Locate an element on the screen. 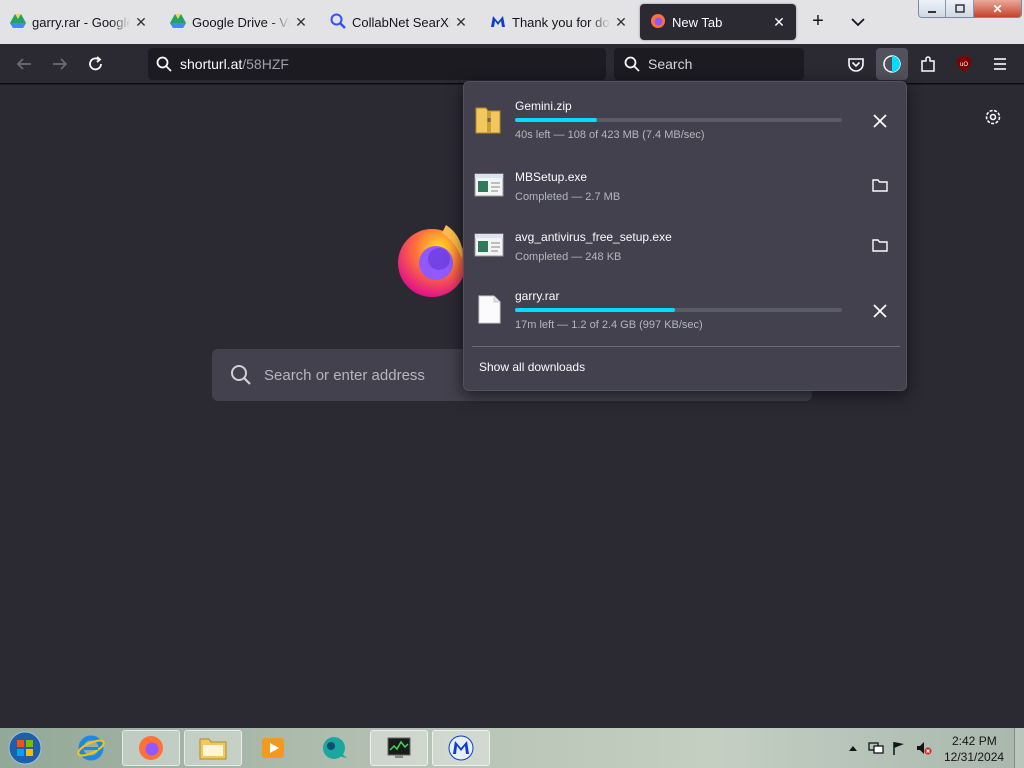 This screenshot has width=1024, height=768. tab-google-drive: Google Drive - Virus scan warning ✕ is located at coordinates (239, 22).